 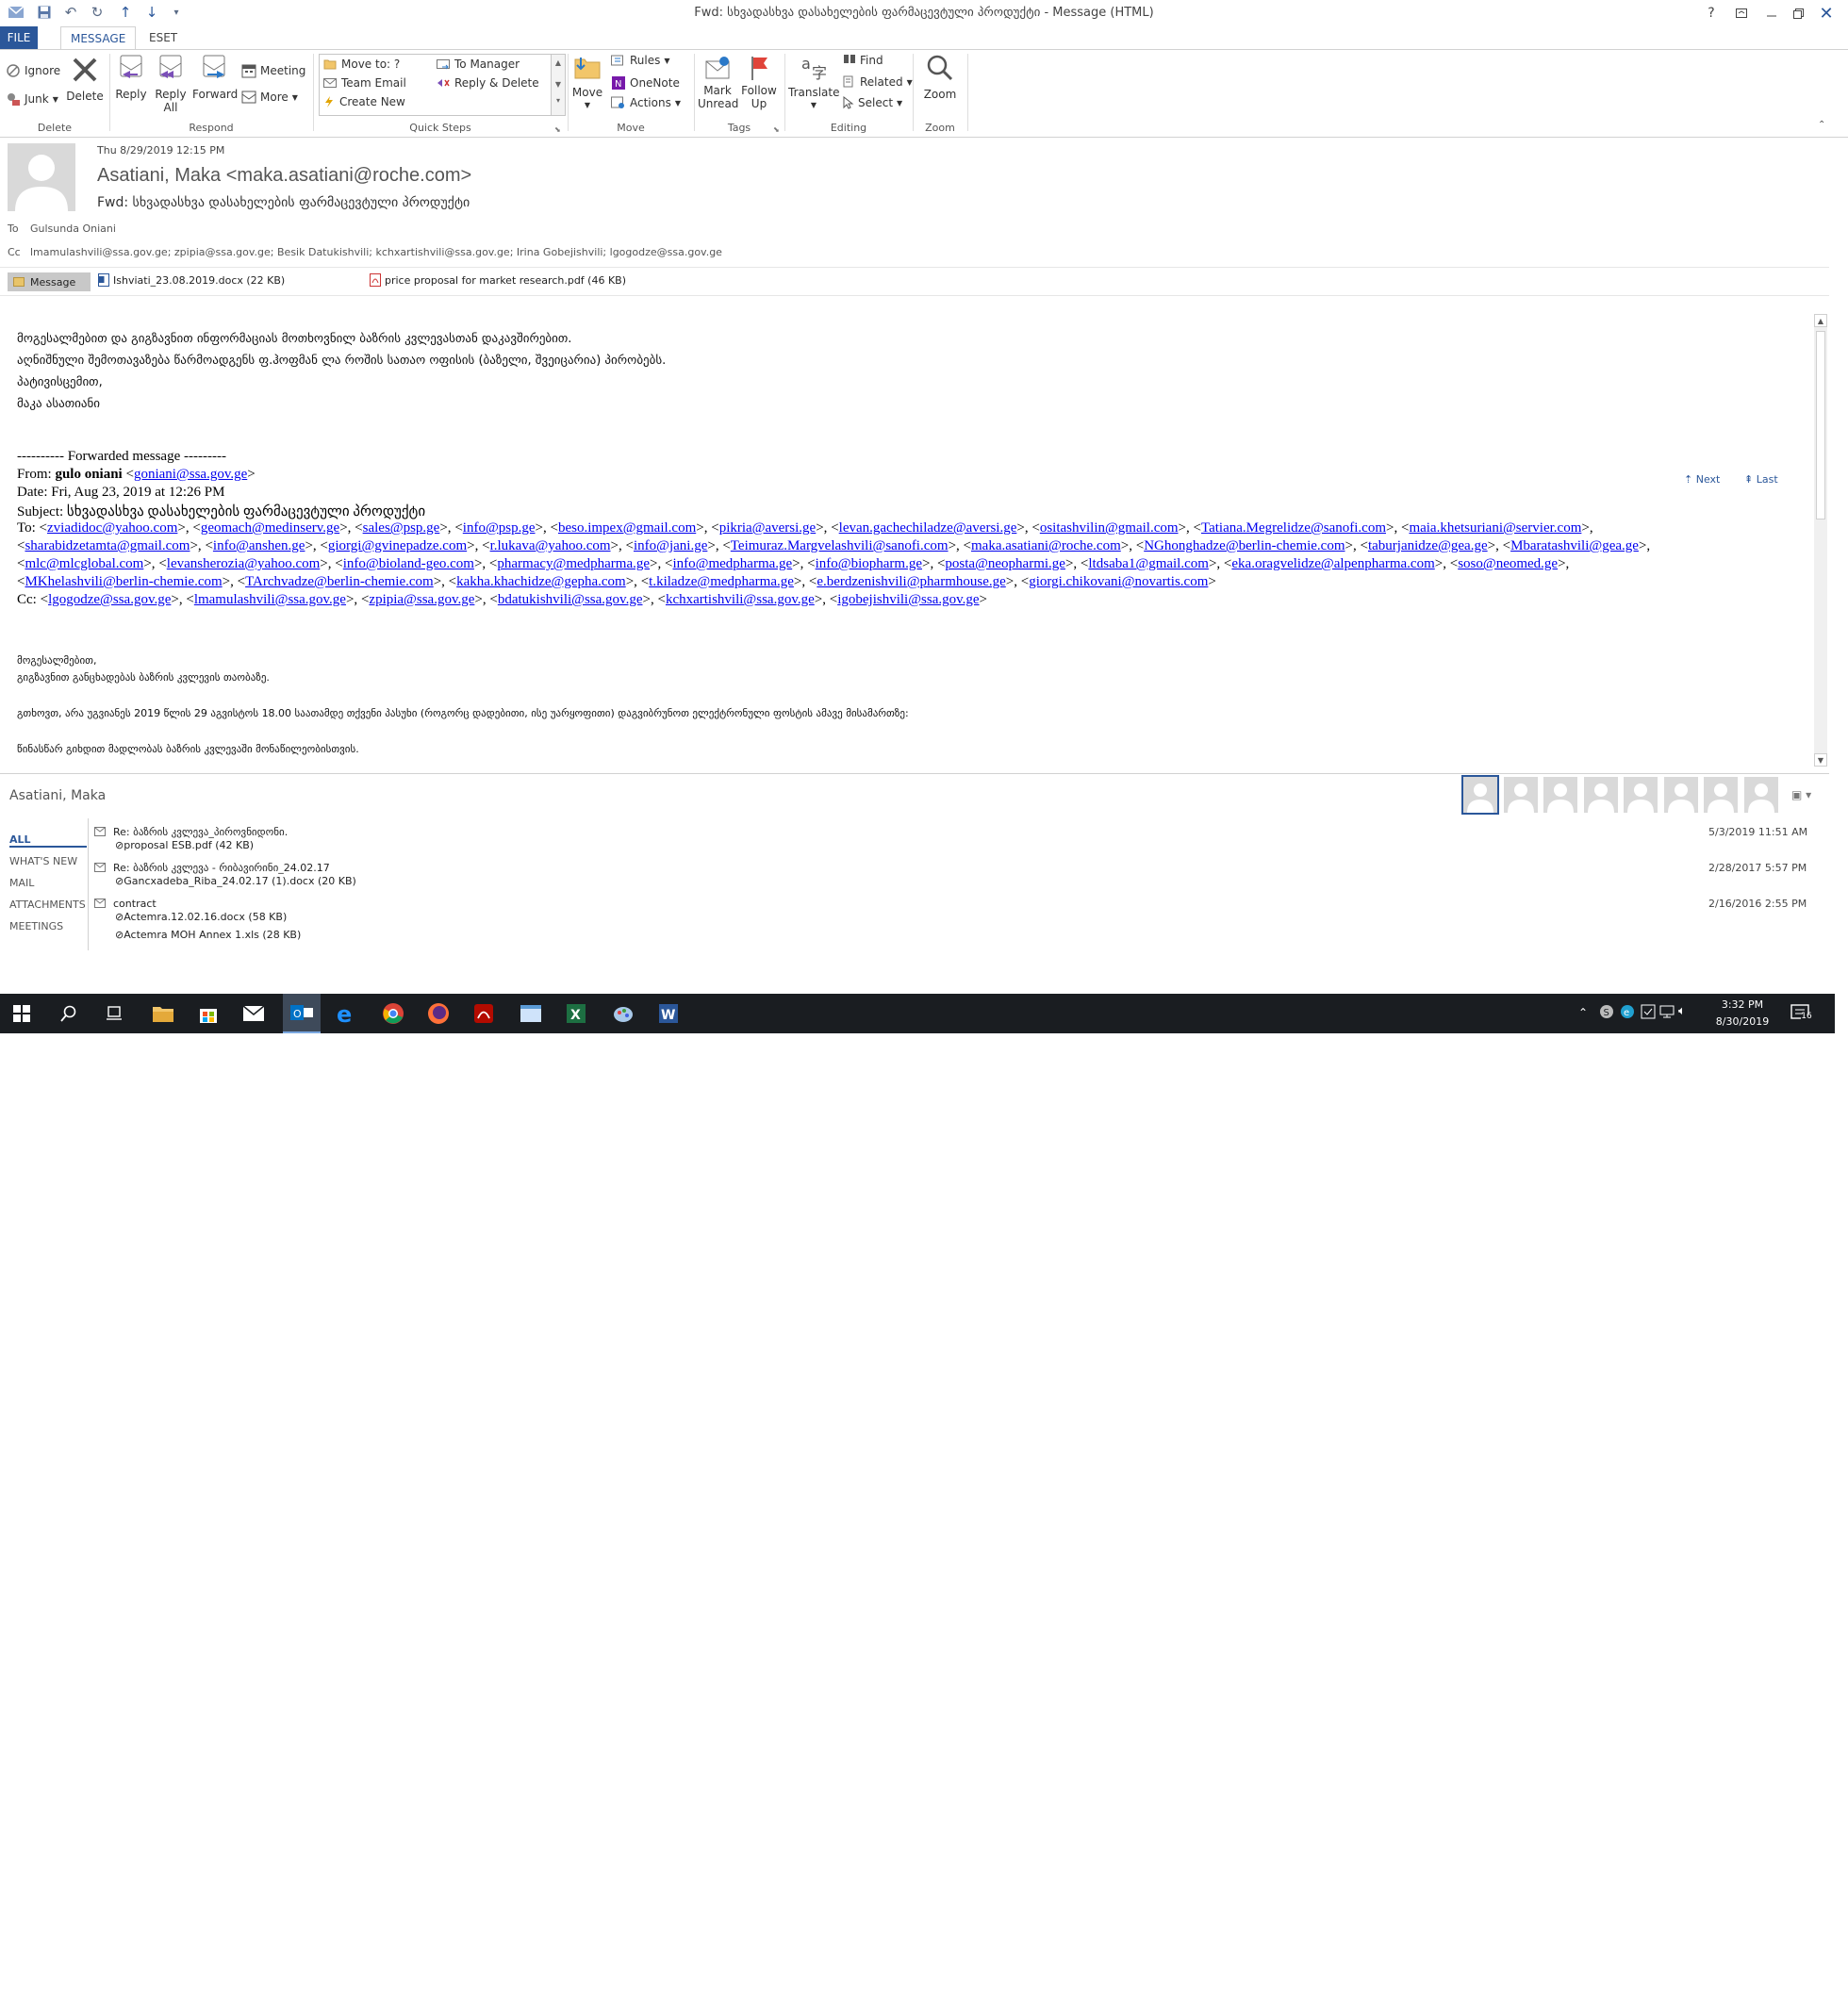 What do you see at coordinates (253, 1014) in the screenshot?
I see `mail-icon` at bounding box center [253, 1014].